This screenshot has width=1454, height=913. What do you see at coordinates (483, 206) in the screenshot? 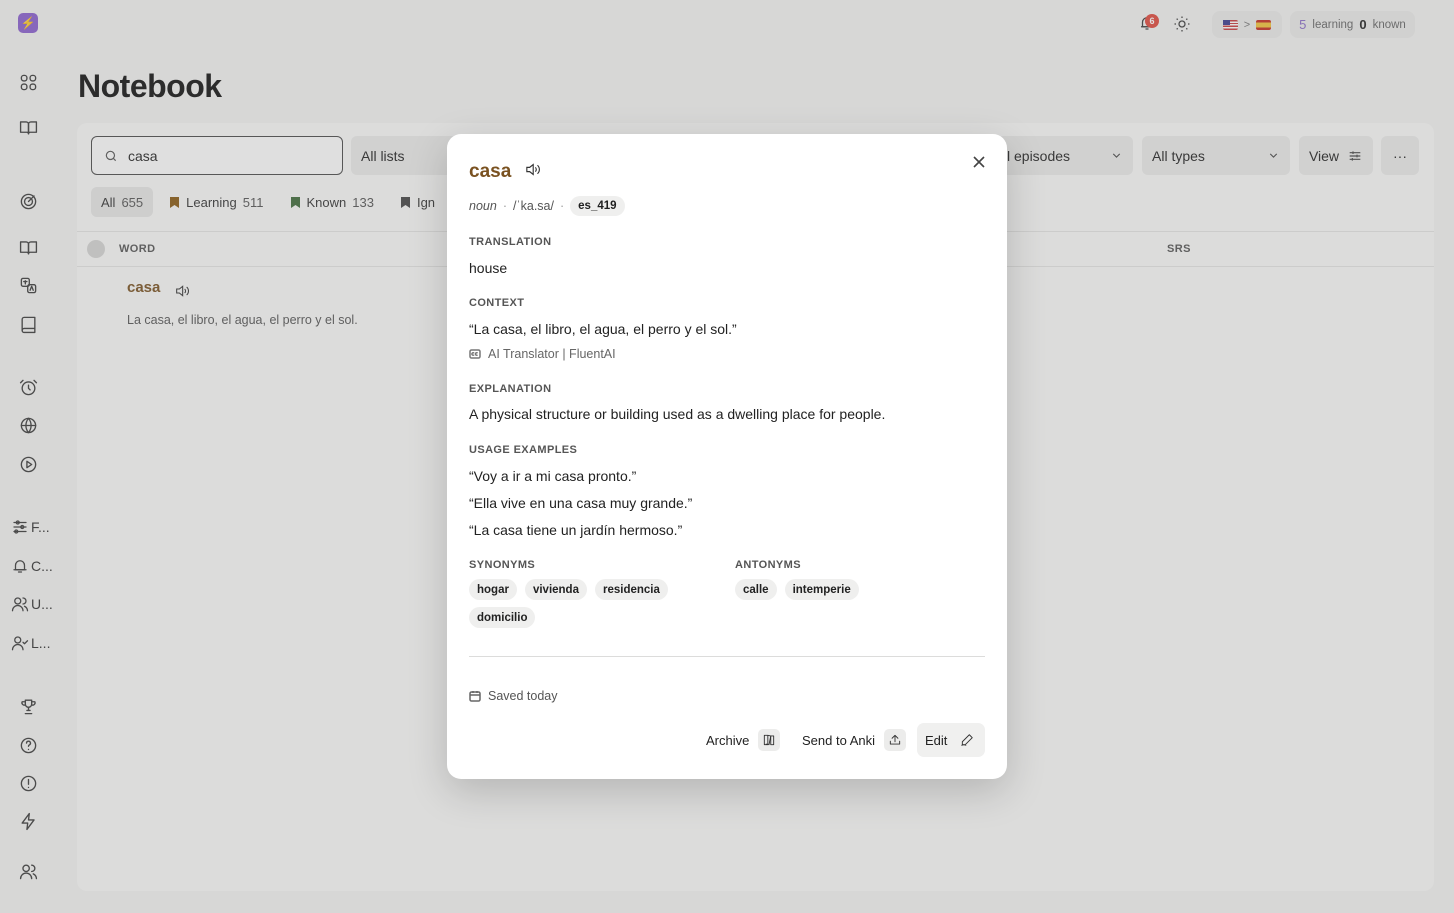
I see `part-of-speech: noun` at bounding box center [483, 206].